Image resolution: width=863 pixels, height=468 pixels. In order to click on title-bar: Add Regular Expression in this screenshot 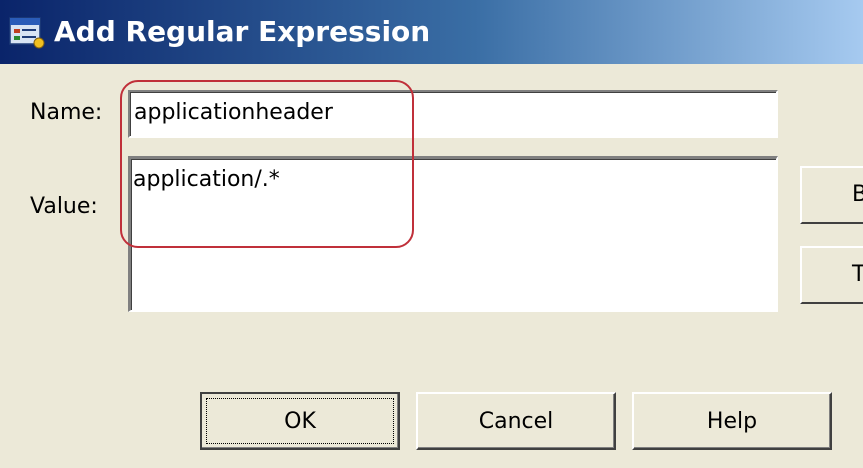, I will do `click(431, 32)`.